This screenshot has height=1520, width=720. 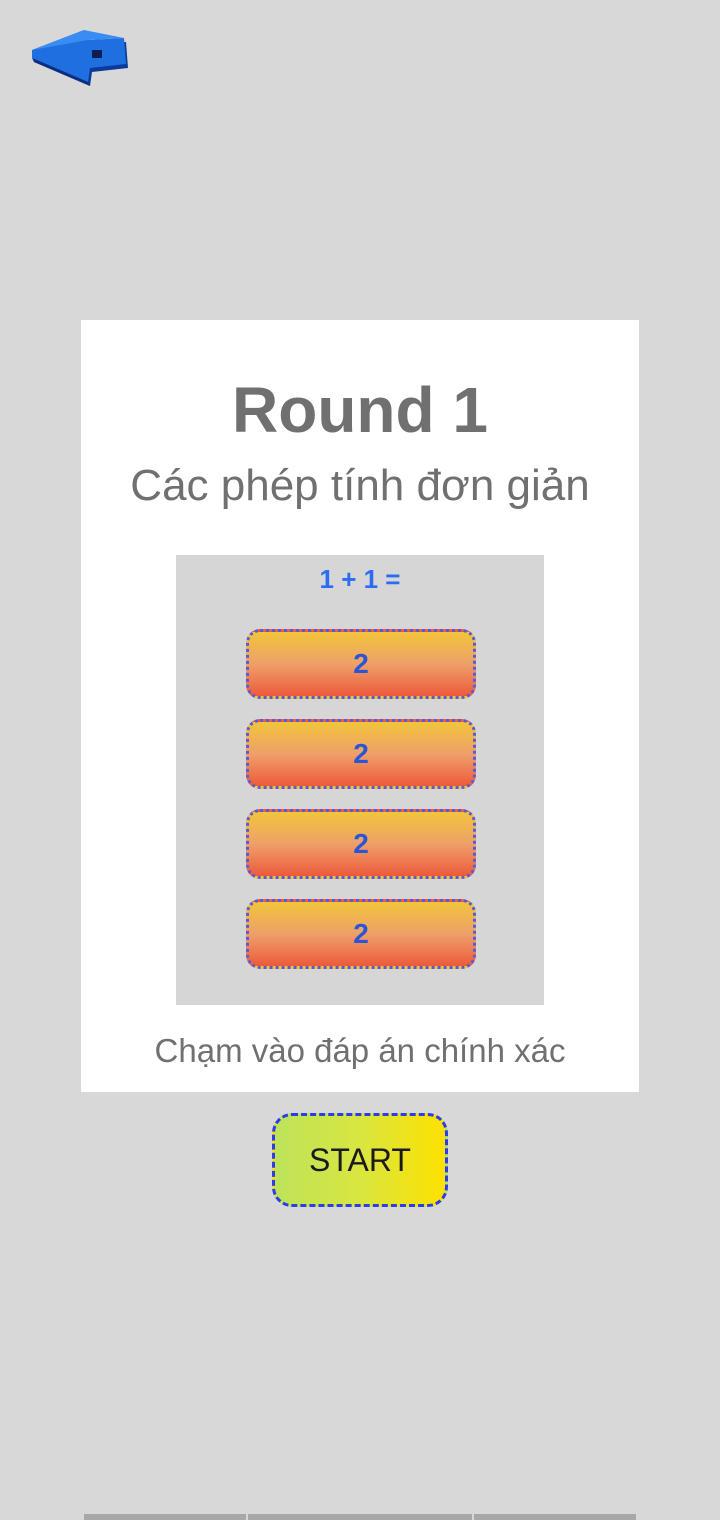 What do you see at coordinates (360, 410) in the screenshot?
I see `round-title: Round 1` at bounding box center [360, 410].